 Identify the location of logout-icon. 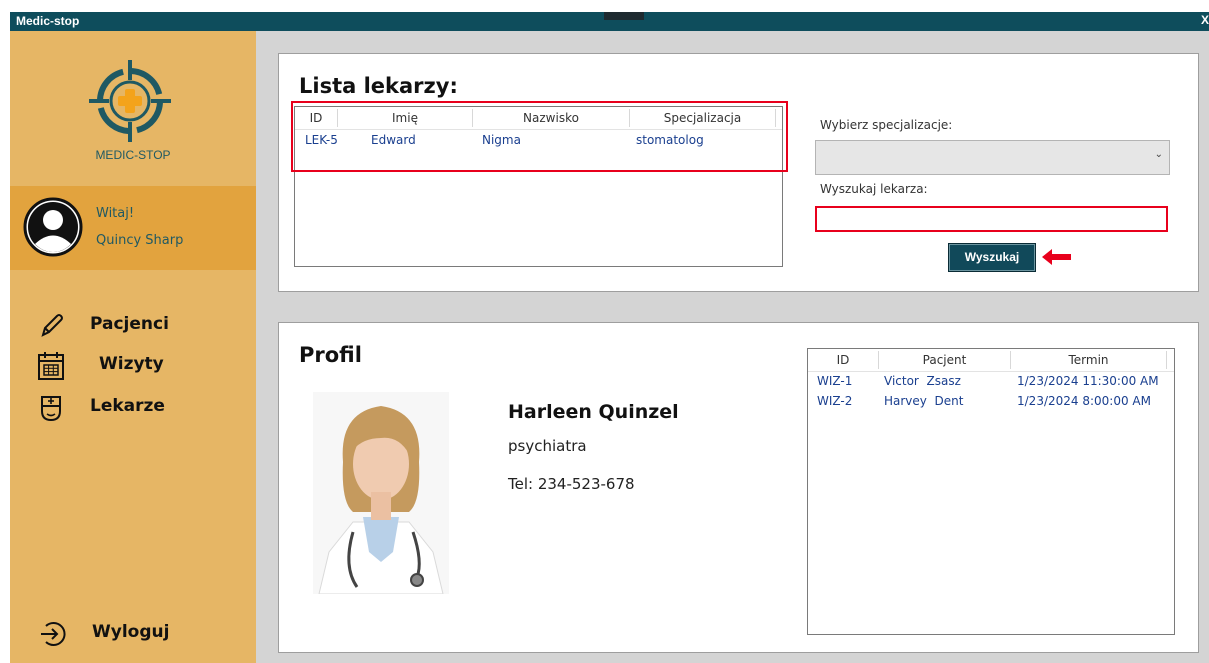
(53, 634).